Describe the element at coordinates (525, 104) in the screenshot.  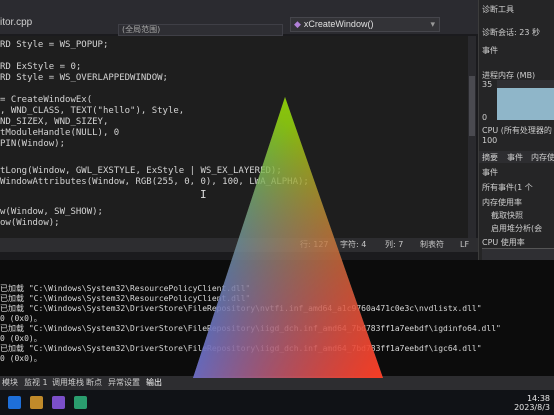
I see `memory-fill` at that location.